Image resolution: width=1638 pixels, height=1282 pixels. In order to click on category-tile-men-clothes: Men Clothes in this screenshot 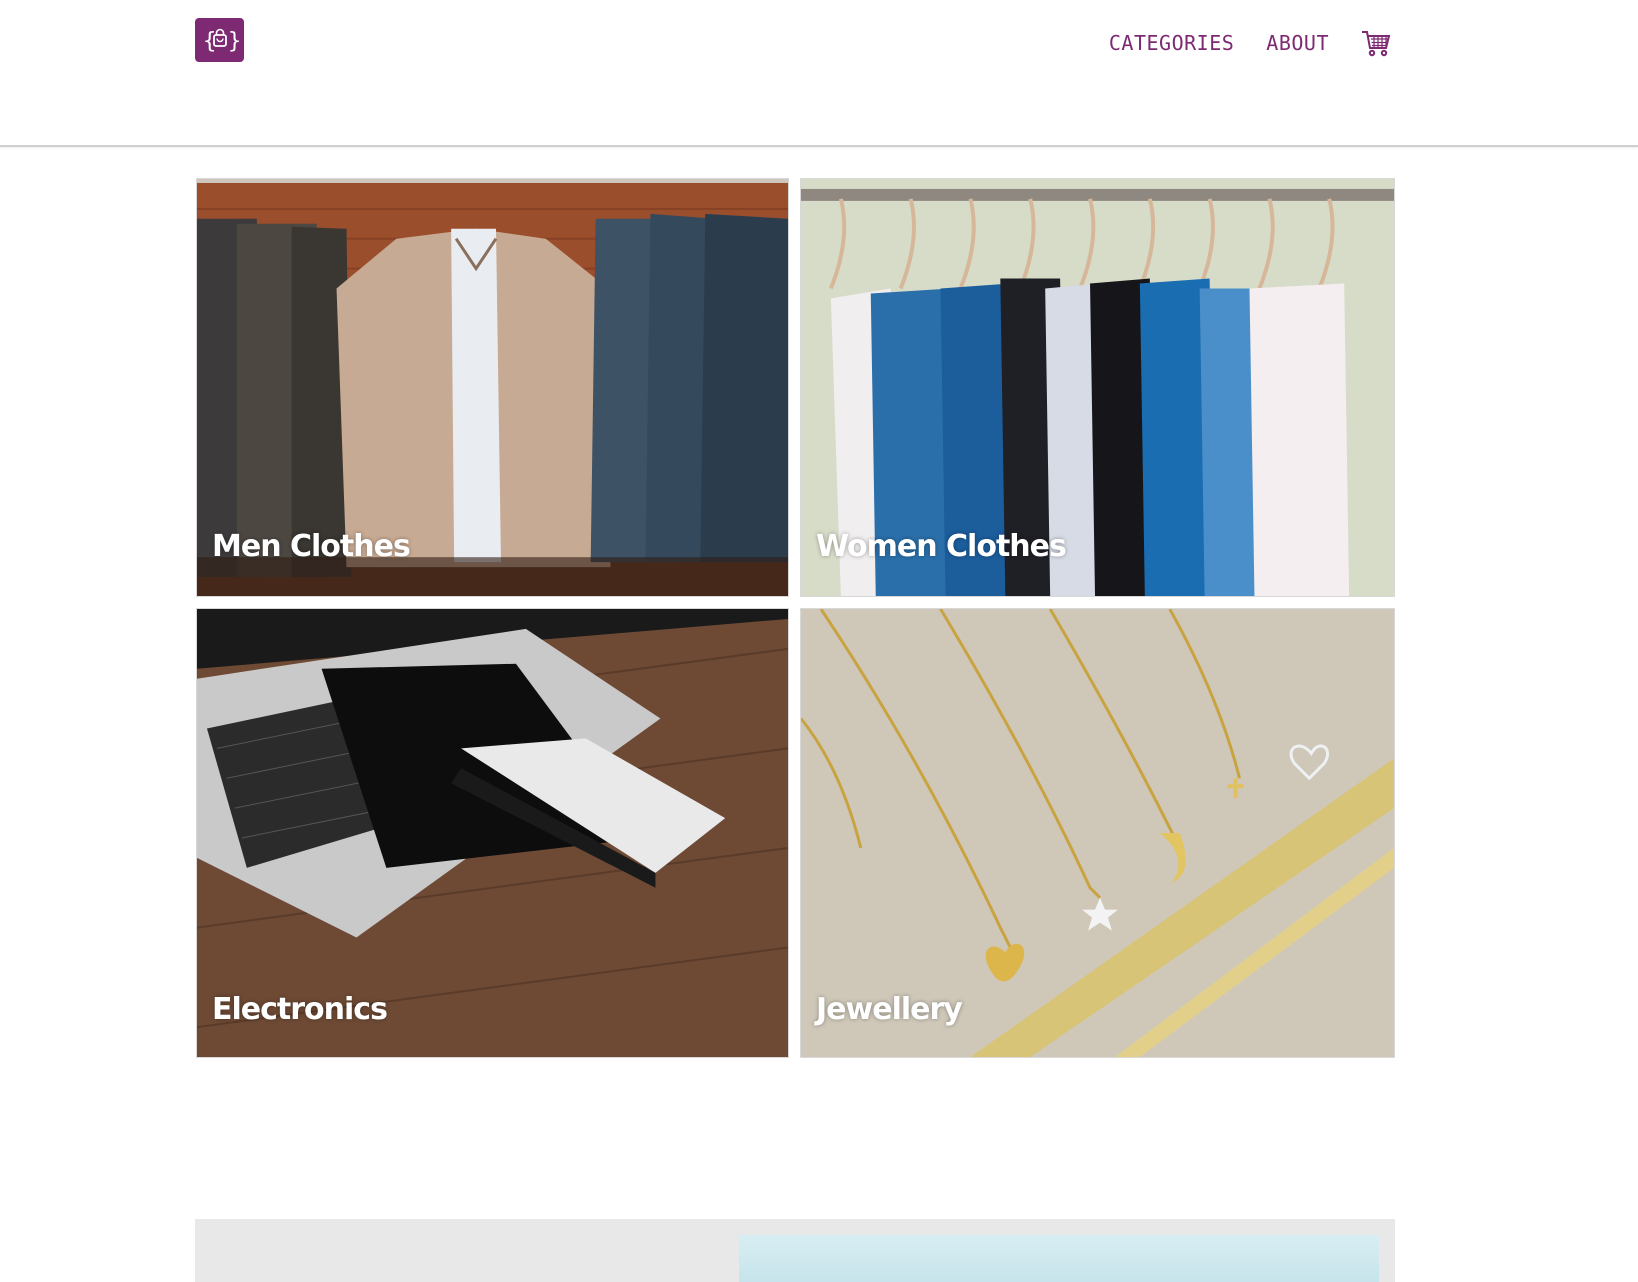, I will do `click(492, 387)`.